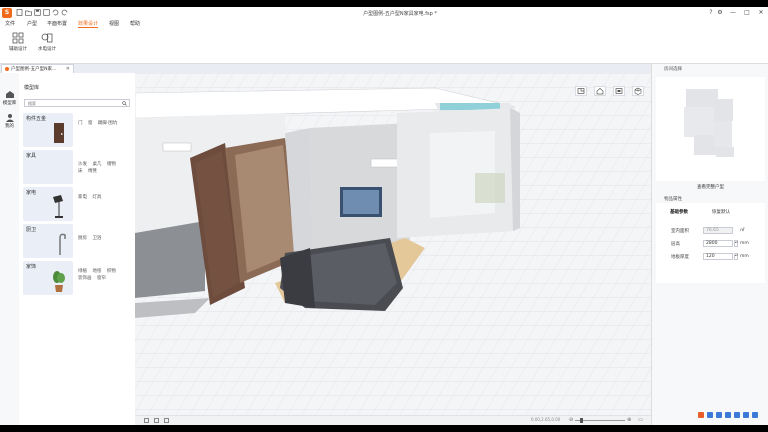 The width and height of the screenshot is (768, 432). I want to click on document-icon, so click(7, 69).